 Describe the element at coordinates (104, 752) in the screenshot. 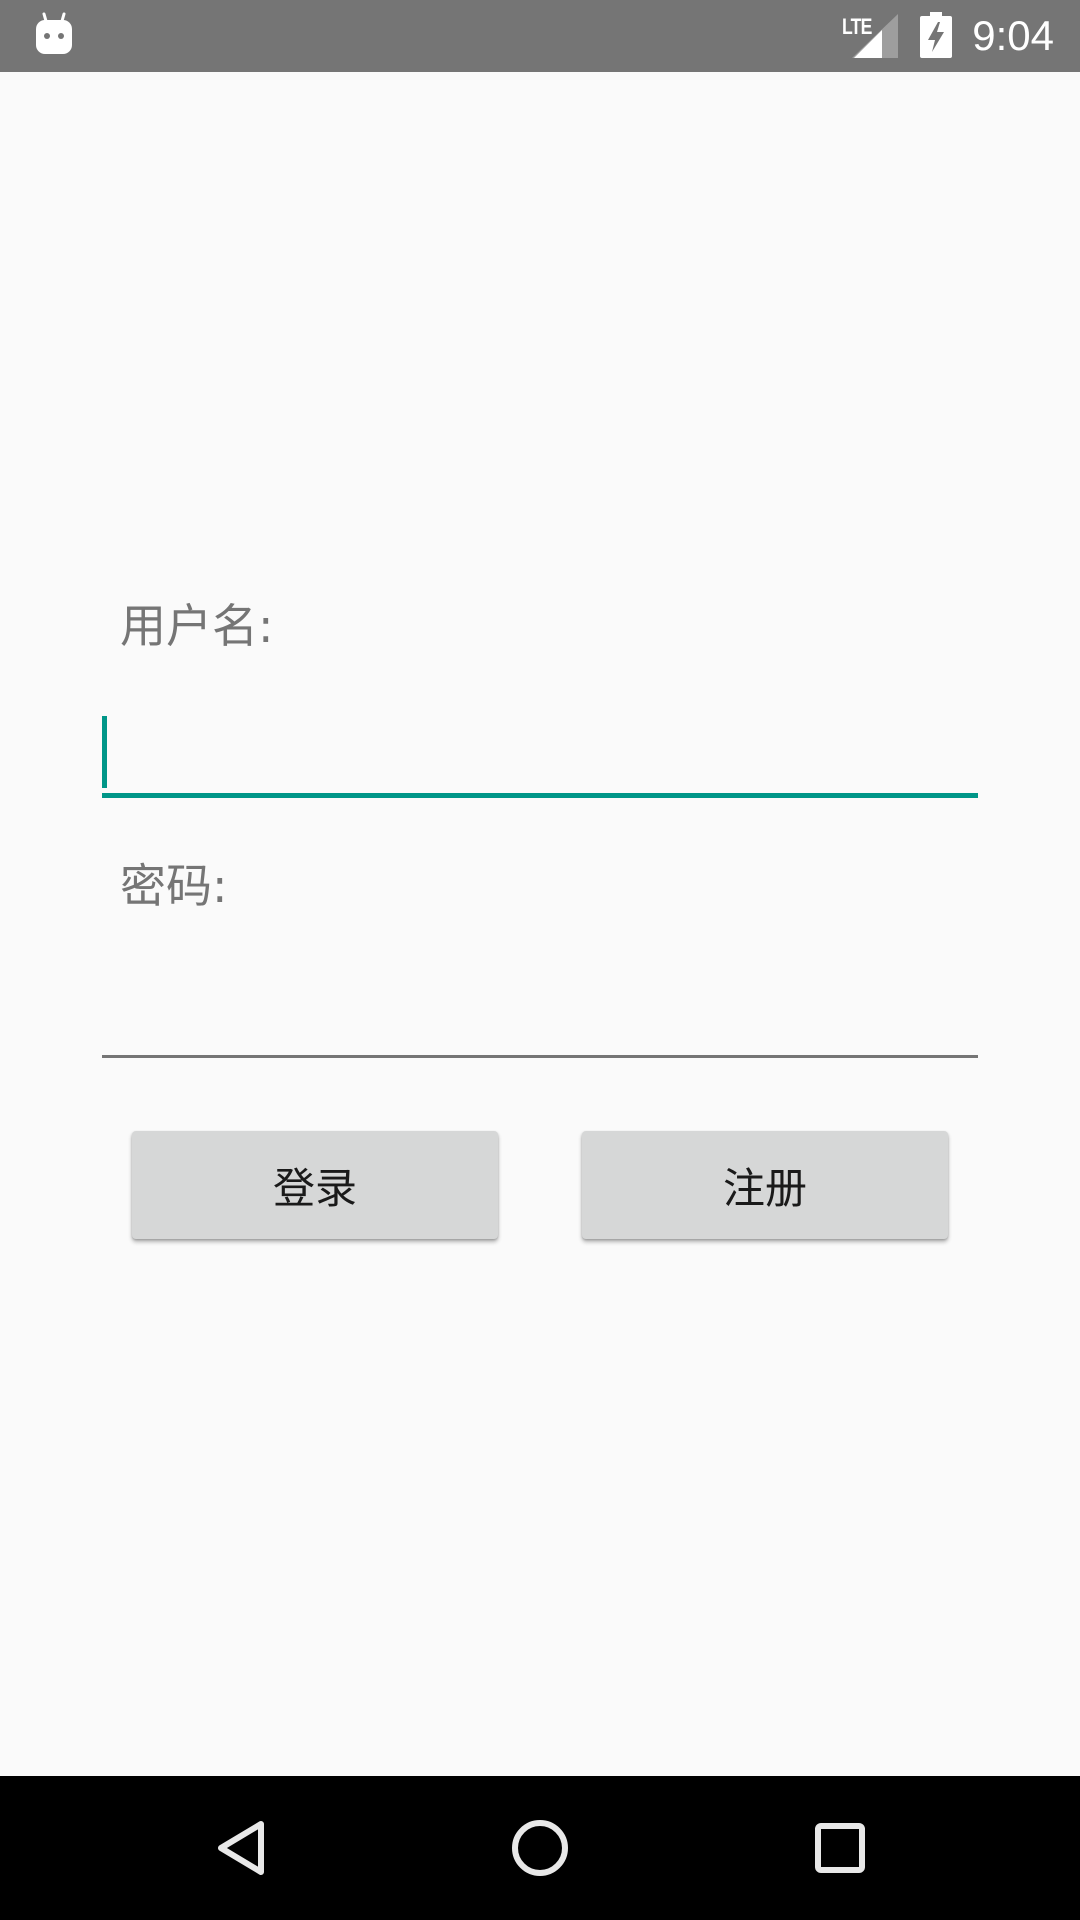

I see `text-cursor` at that location.